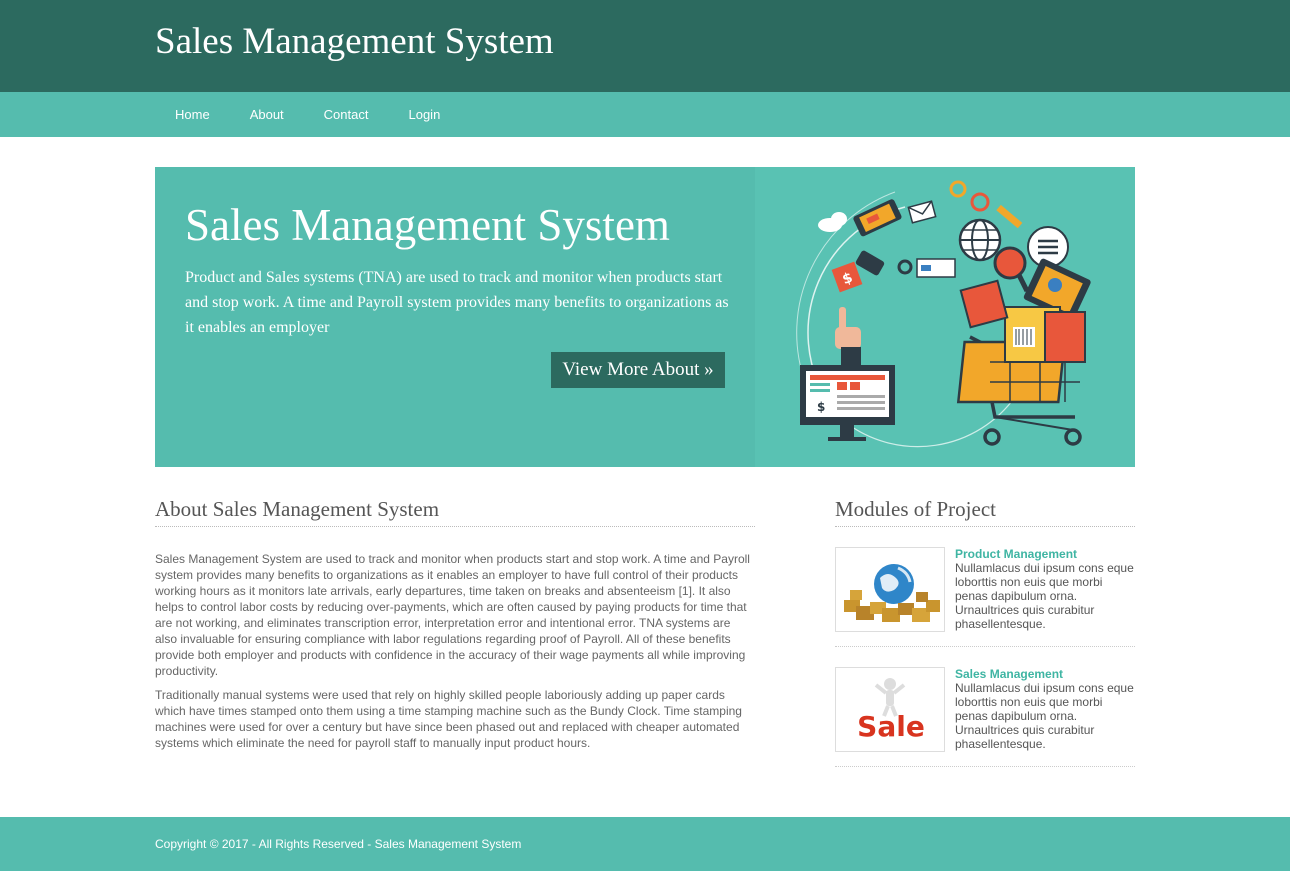 The height and width of the screenshot is (871, 1290). Describe the element at coordinates (424, 114) in the screenshot. I see `nav-item-login: Login` at that location.